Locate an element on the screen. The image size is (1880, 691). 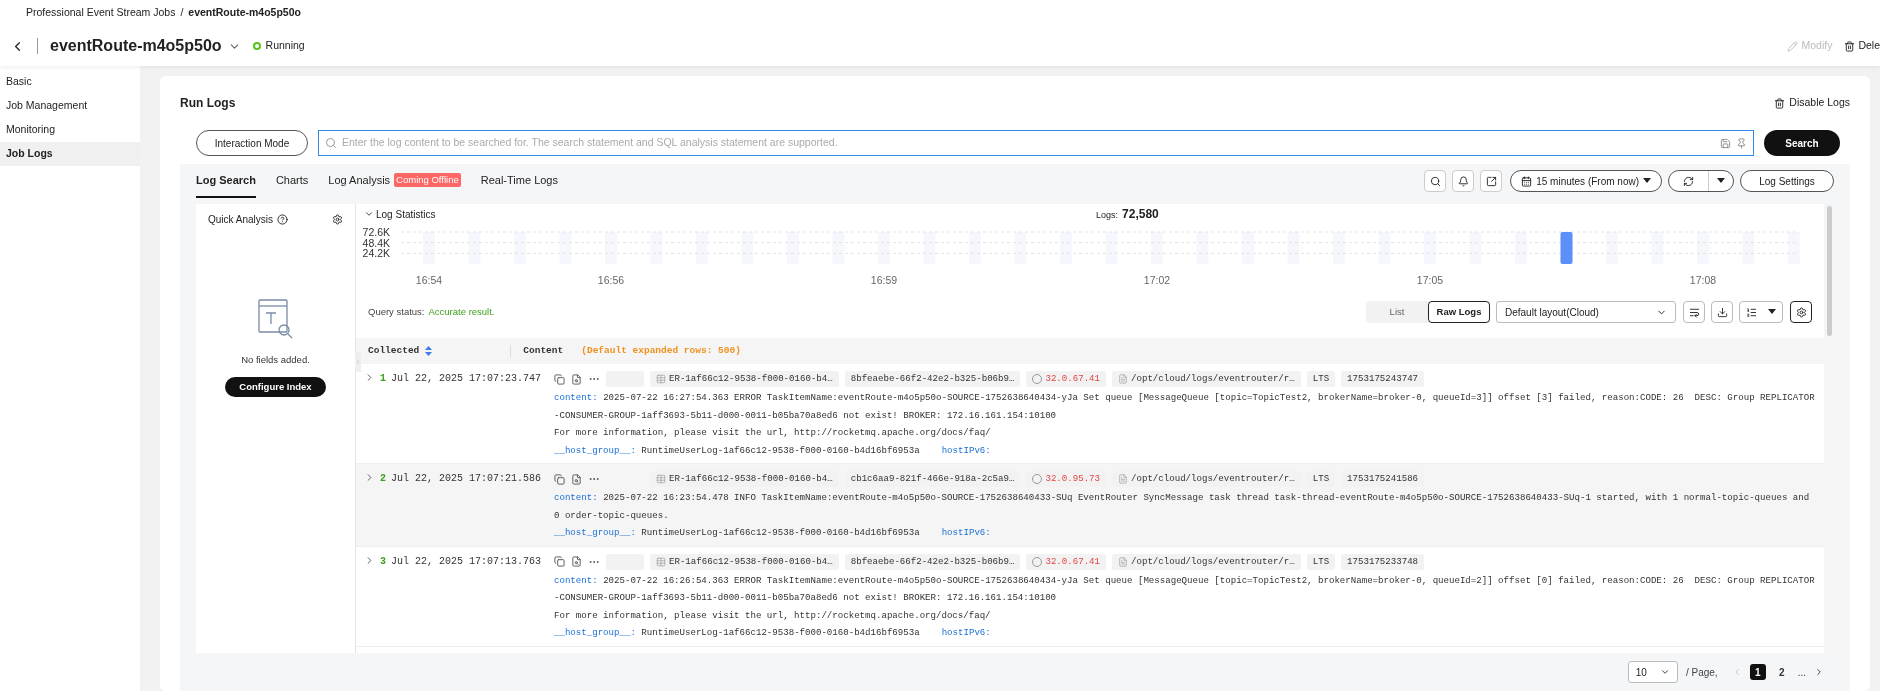
refresh-icon is located at coordinates (1688, 181).